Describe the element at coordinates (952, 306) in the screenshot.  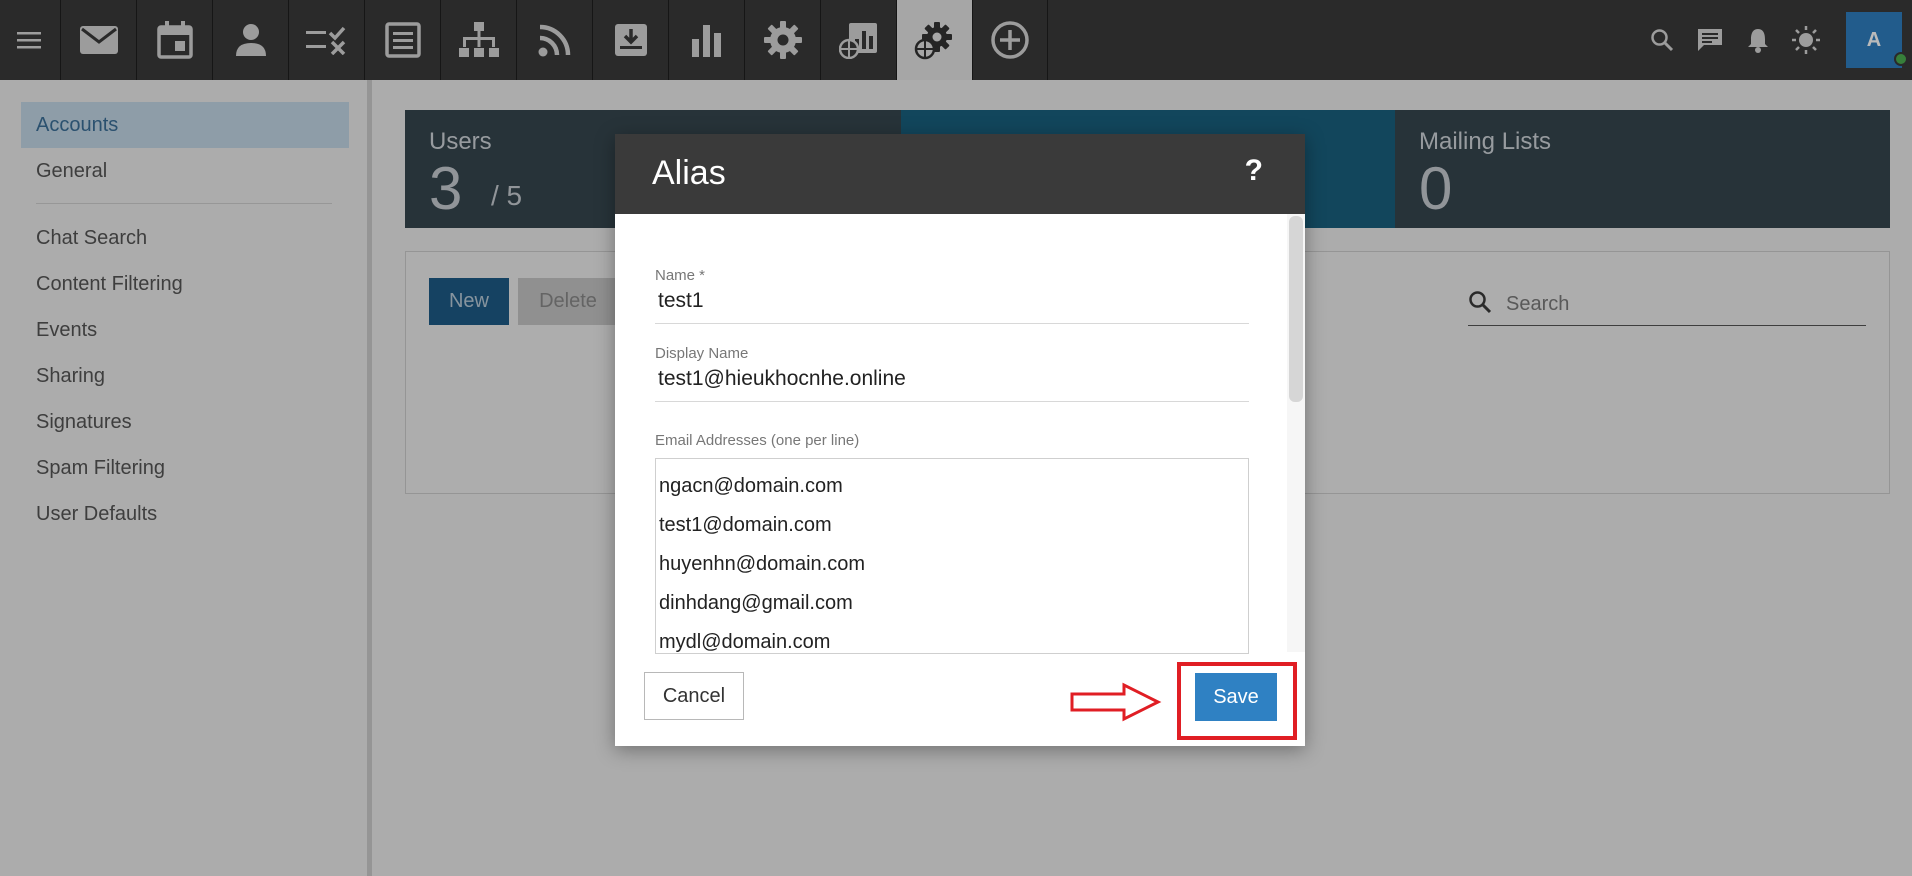
I see `name-value: test1` at that location.